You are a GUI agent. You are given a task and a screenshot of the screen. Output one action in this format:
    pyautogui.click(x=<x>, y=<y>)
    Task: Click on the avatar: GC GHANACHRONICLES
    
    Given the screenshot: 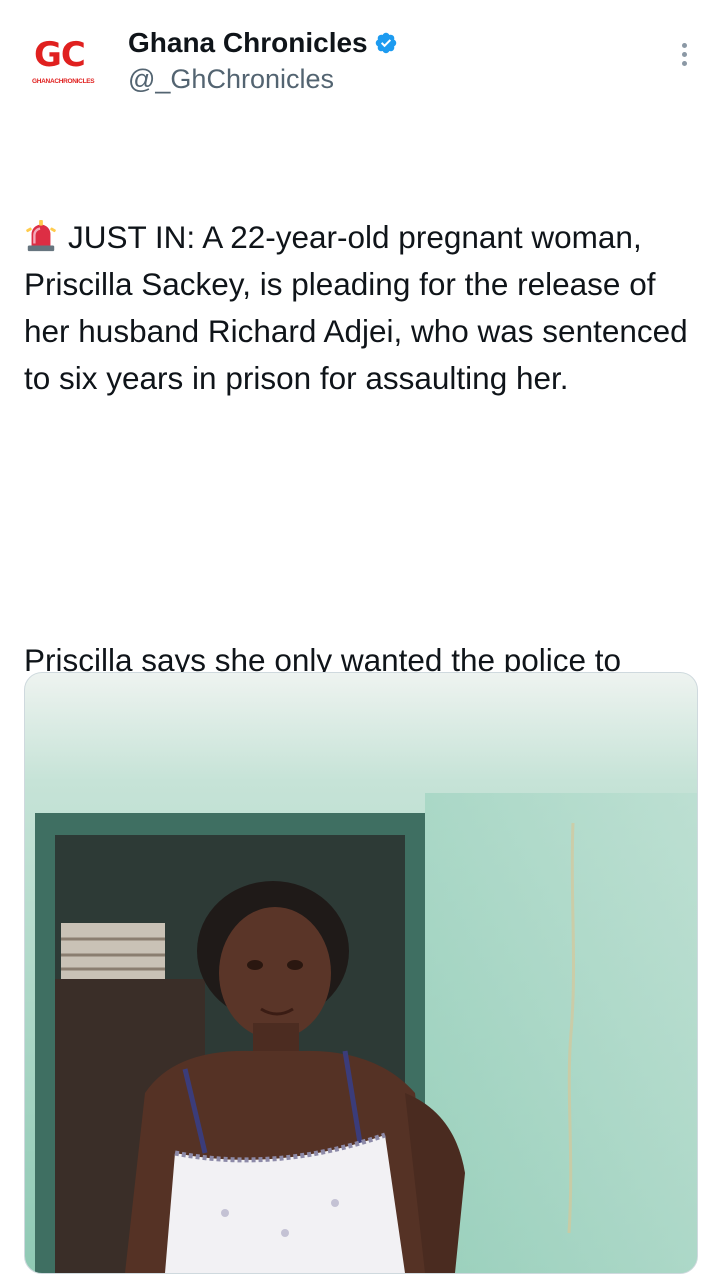 What is the action you would take?
    pyautogui.click(x=64, y=62)
    